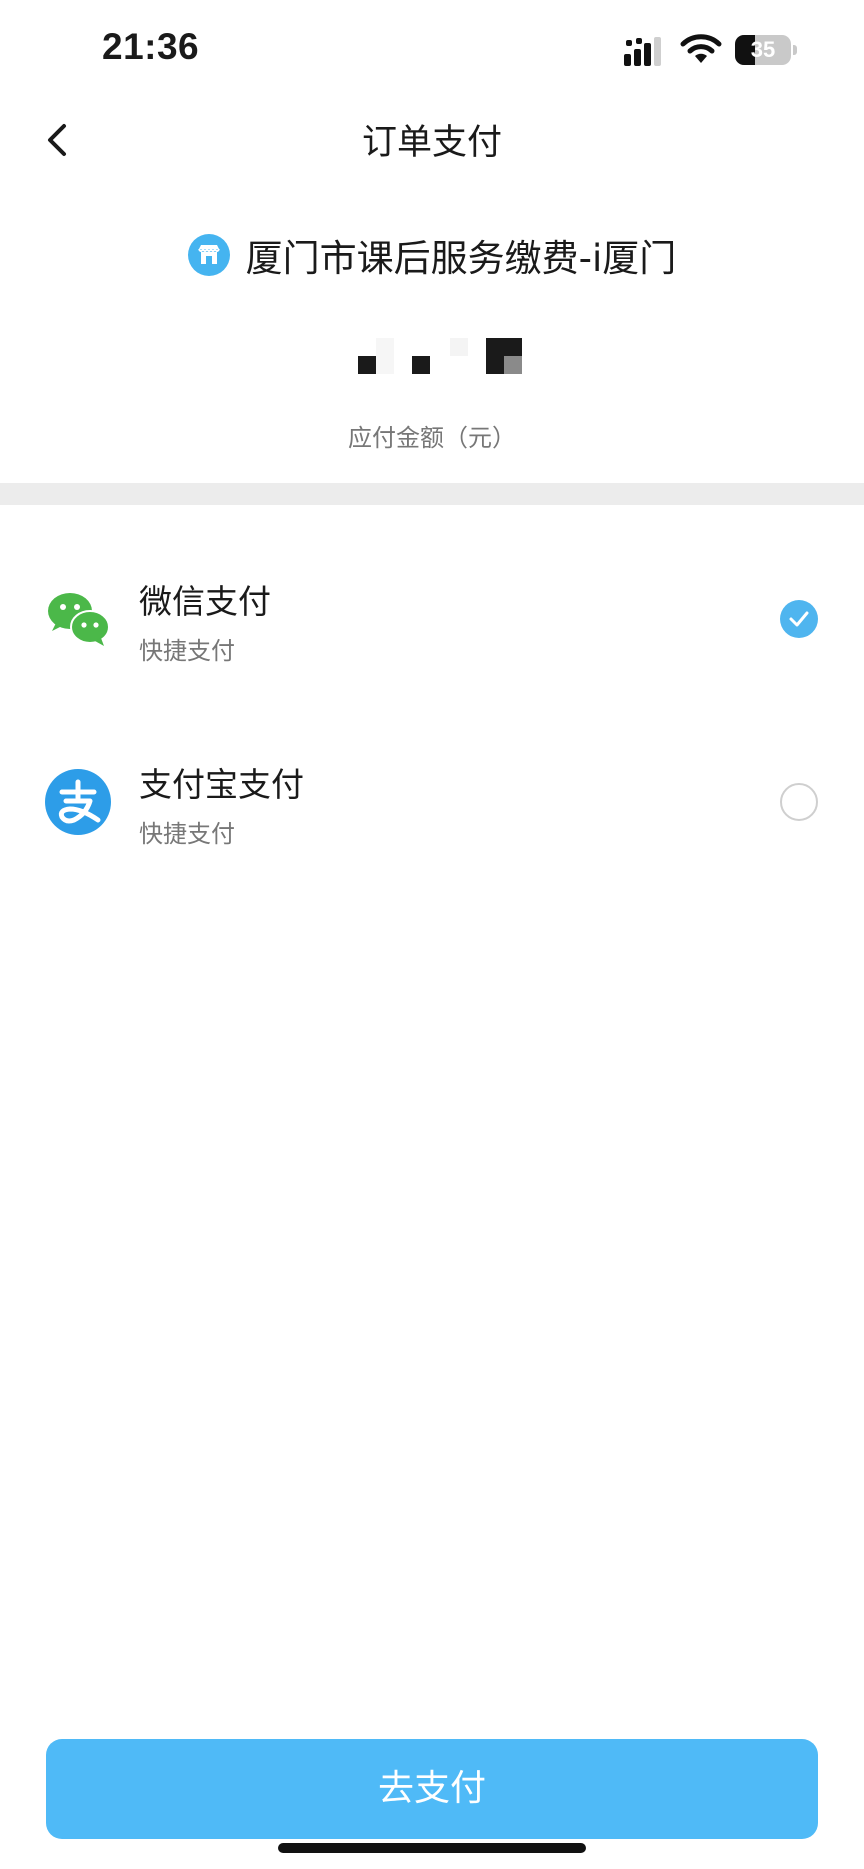 The width and height of the screenshot is (864, 1869). What do you see at coordinates (431, 143) in the screenshot?
I see `page-title: 订单支付` at bounding box center [431, 143].